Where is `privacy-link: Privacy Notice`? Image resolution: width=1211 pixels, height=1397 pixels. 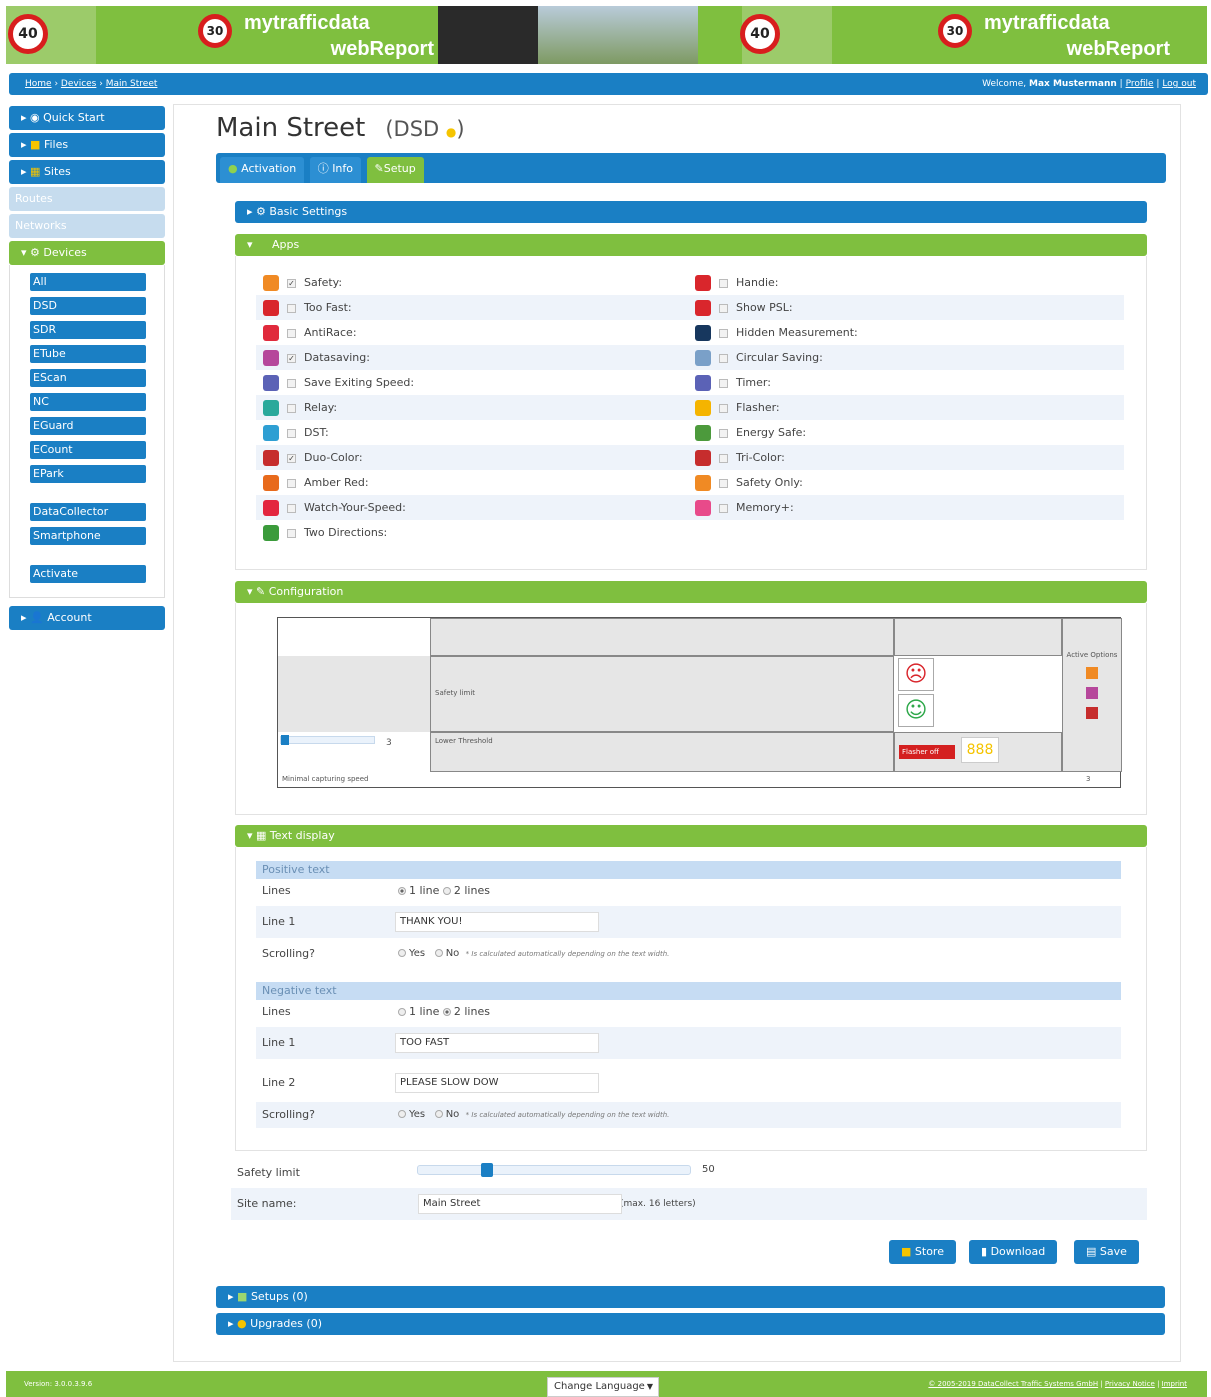 privacy-link: Privacy Notice is located at coordinates (1130, 1384).